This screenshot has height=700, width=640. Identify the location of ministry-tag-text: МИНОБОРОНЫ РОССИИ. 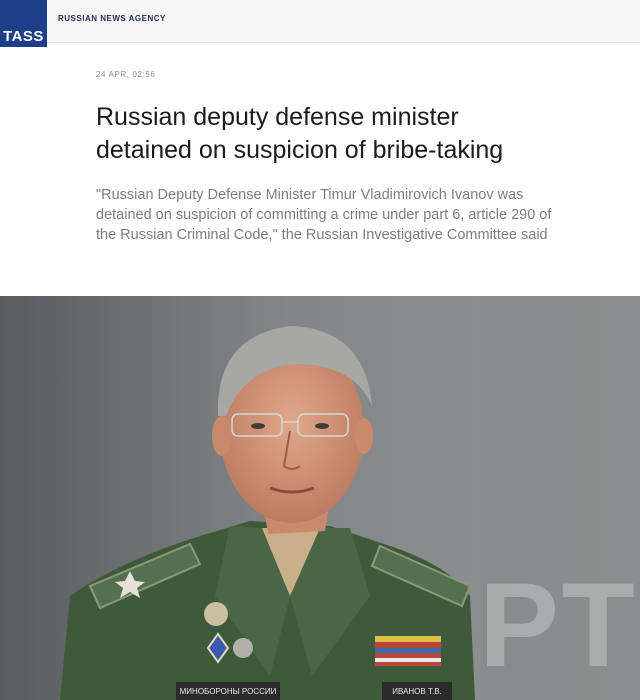
(228, 691).